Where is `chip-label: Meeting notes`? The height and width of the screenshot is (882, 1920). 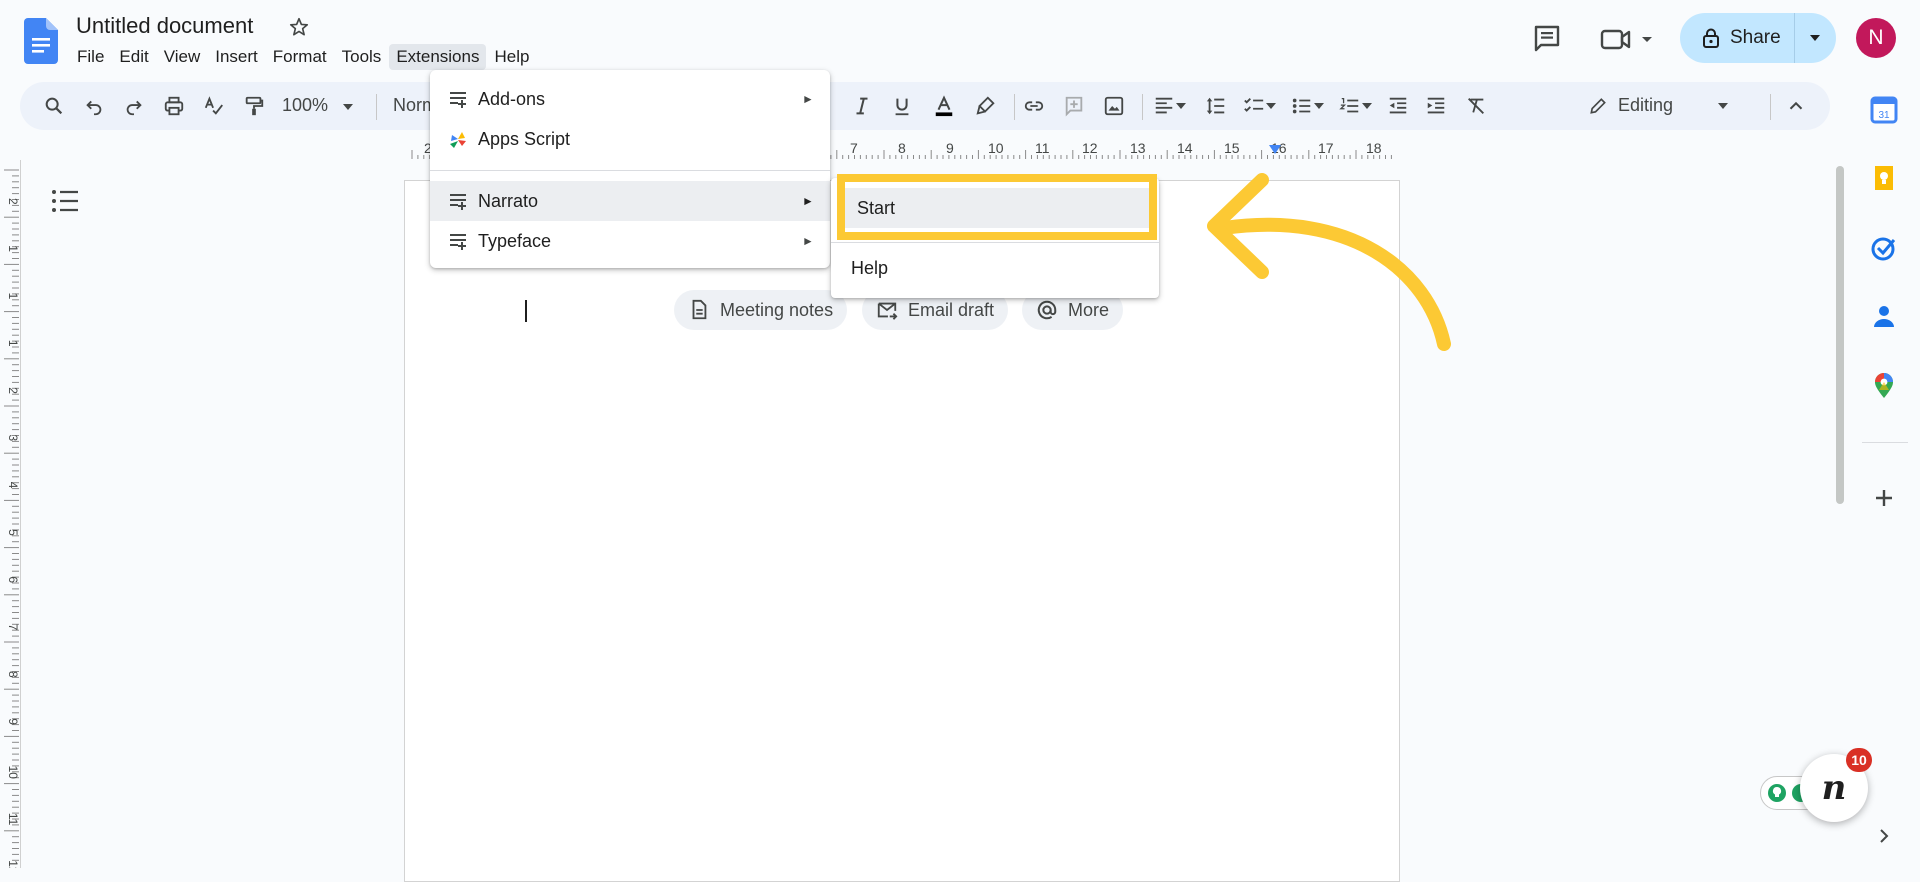 chip-label: Meeting notes is located at coordinates (777, 309).